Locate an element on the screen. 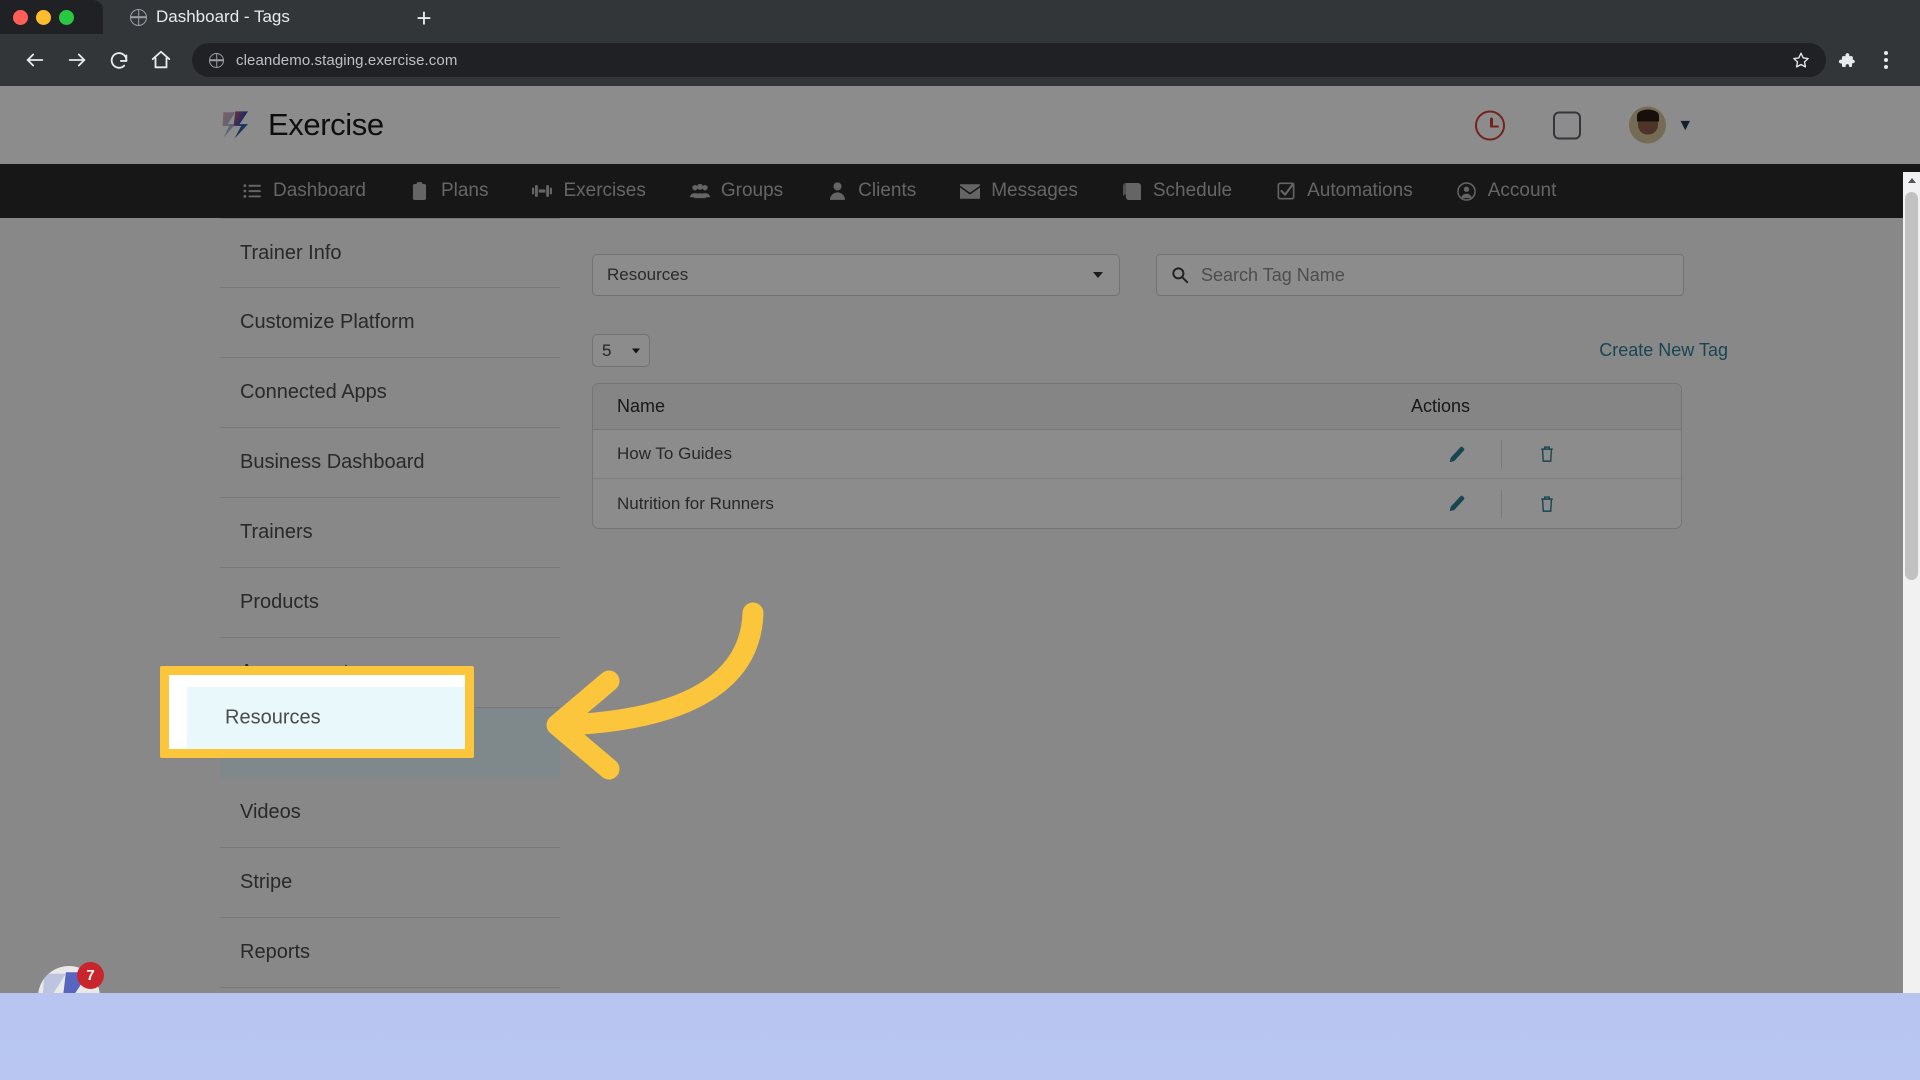  tab-strip: Dashboard - Tags + is located at coordinates (960, 17).